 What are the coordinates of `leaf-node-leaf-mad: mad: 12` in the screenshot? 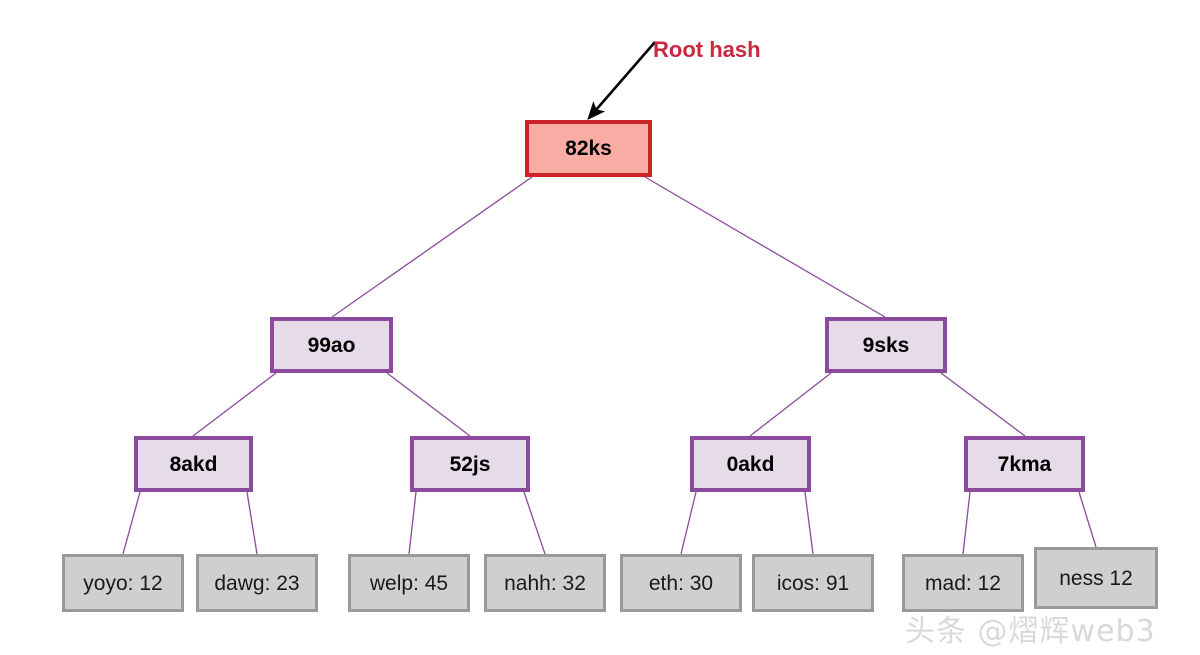 It's located at (963, 583).